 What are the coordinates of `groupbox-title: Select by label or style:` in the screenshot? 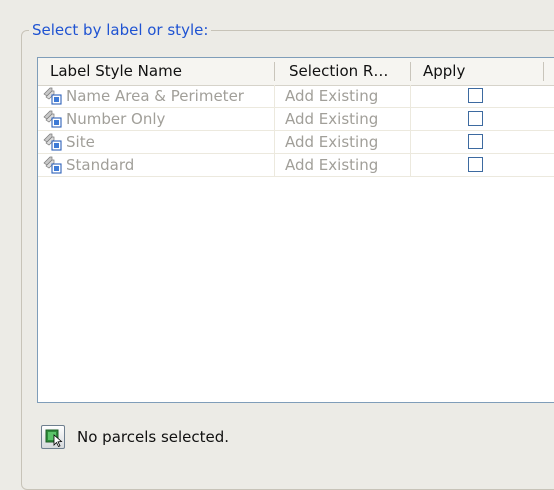 It's located at (120, 30).